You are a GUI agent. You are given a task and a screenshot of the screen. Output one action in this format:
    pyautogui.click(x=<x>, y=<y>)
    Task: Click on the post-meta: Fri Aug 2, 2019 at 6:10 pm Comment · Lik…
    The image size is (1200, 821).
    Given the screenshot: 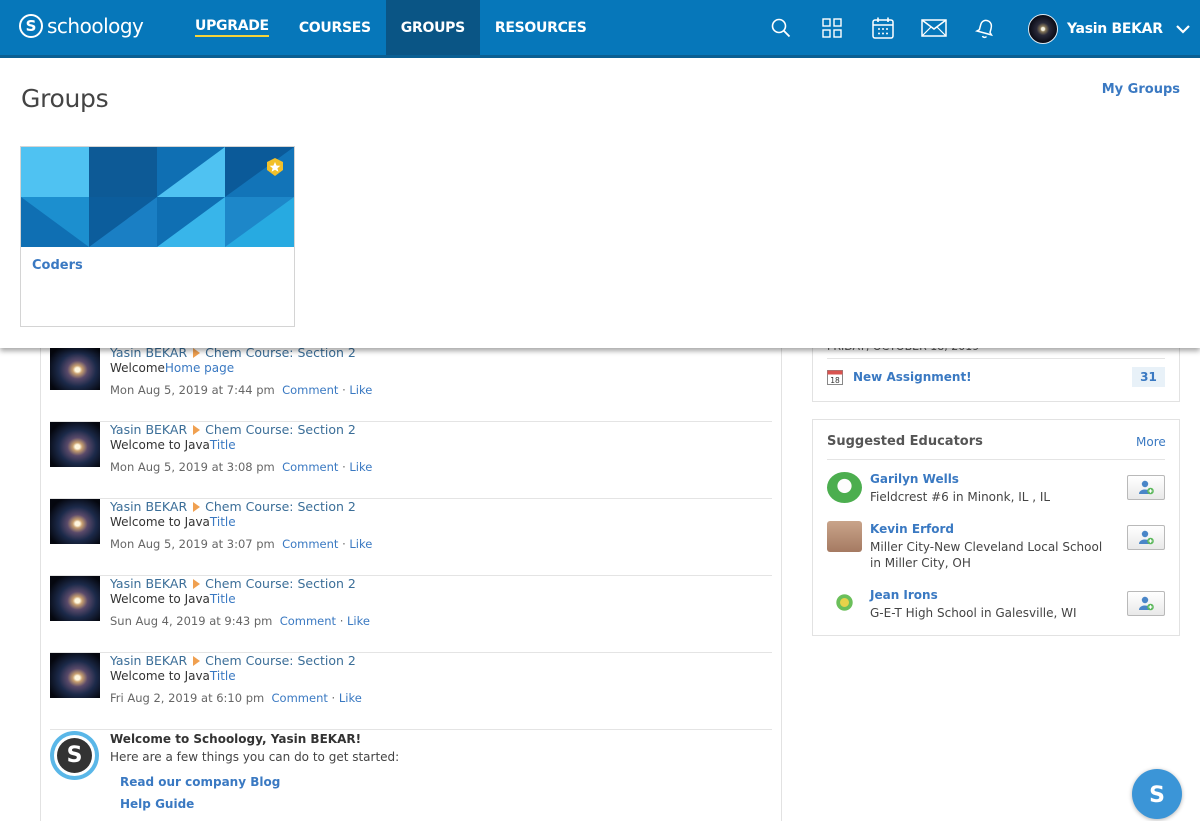 What is the action you would take?
    pyautogui.click(x=236, y=698)
    